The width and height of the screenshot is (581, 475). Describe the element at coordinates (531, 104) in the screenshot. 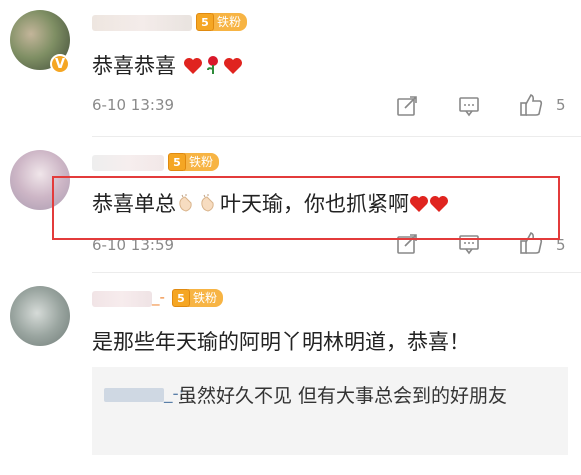

I see `like-icon` at that location.